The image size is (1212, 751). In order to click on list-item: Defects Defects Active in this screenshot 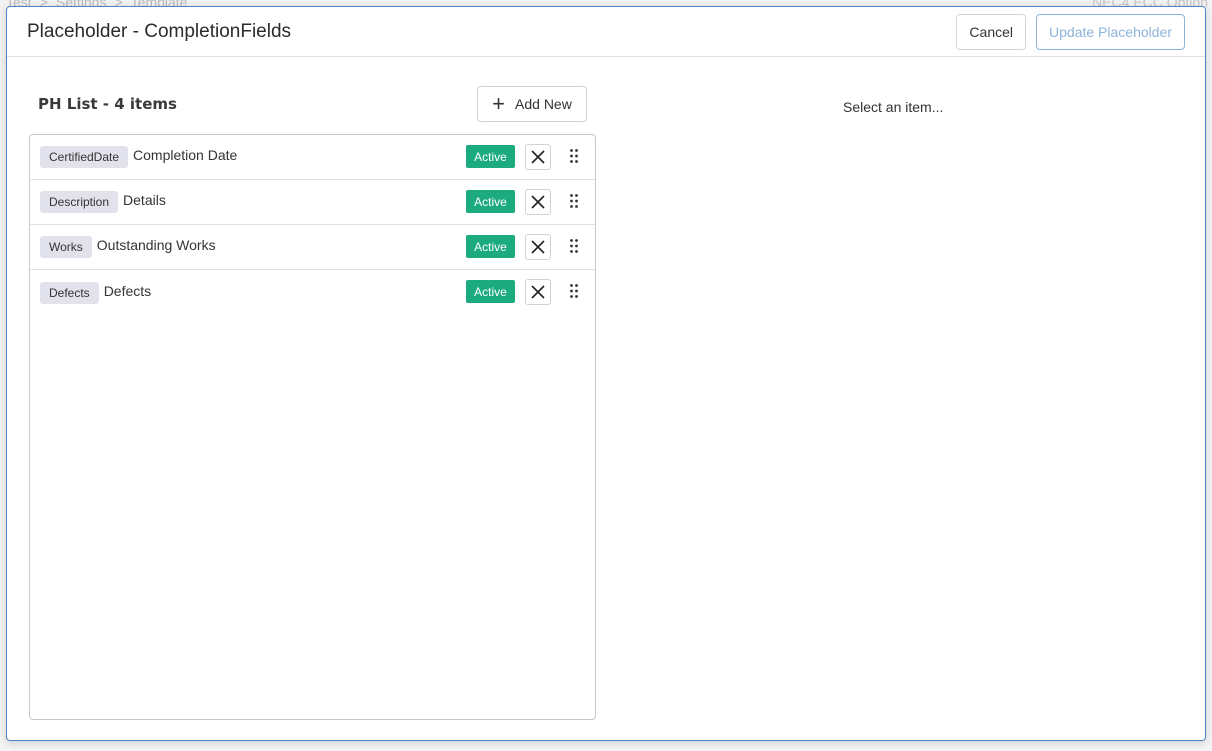, I will do `click(312, 292)`.